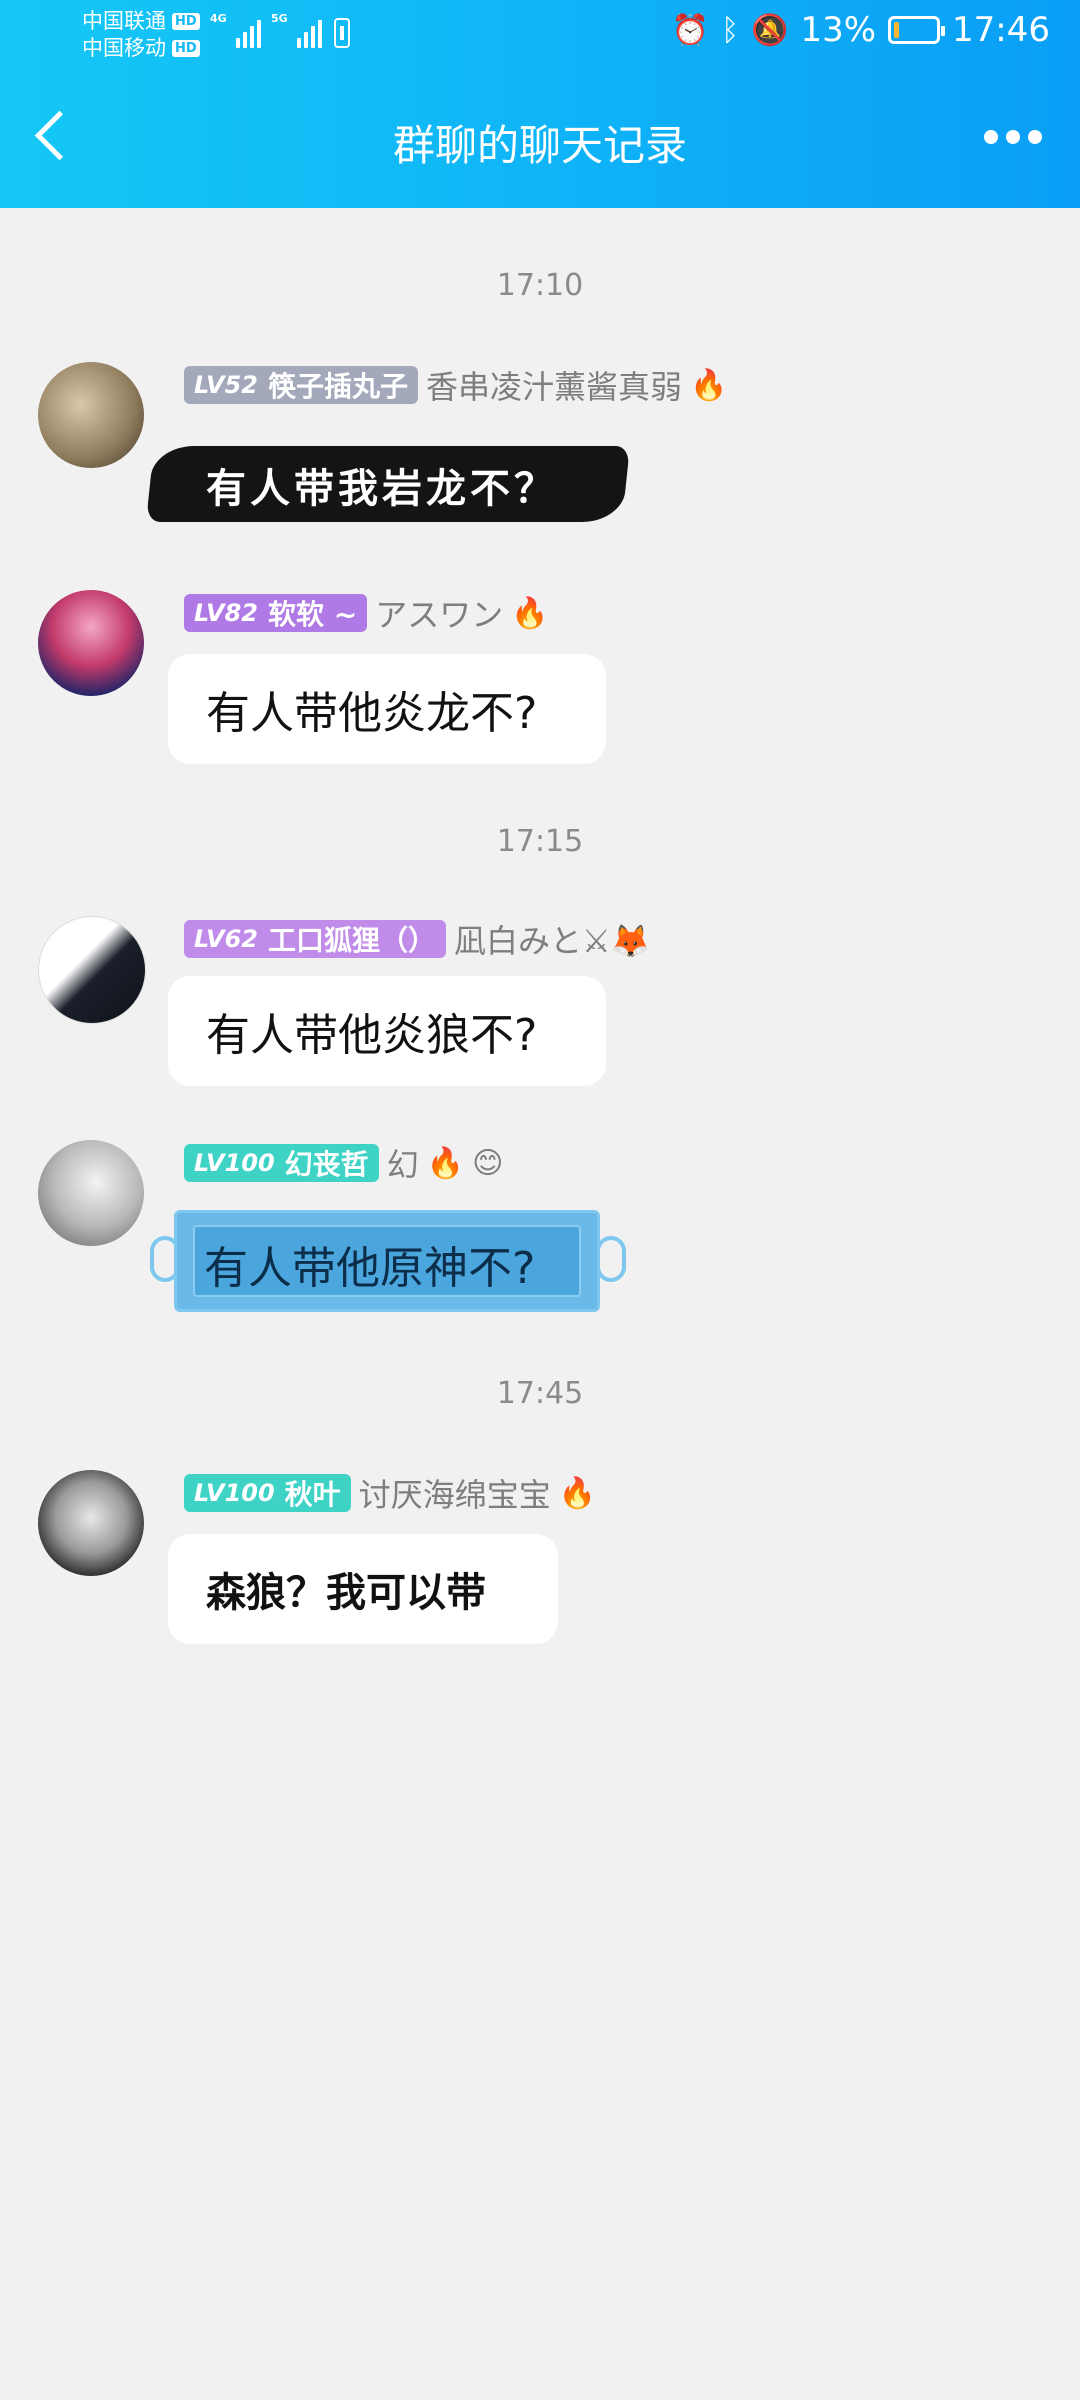 This screenshot has height=2400, width=1080. What do you see at coordinates (540, 285) in the screenshot?
I see `timestamp: 17:10` at bounding box center [540, 285].